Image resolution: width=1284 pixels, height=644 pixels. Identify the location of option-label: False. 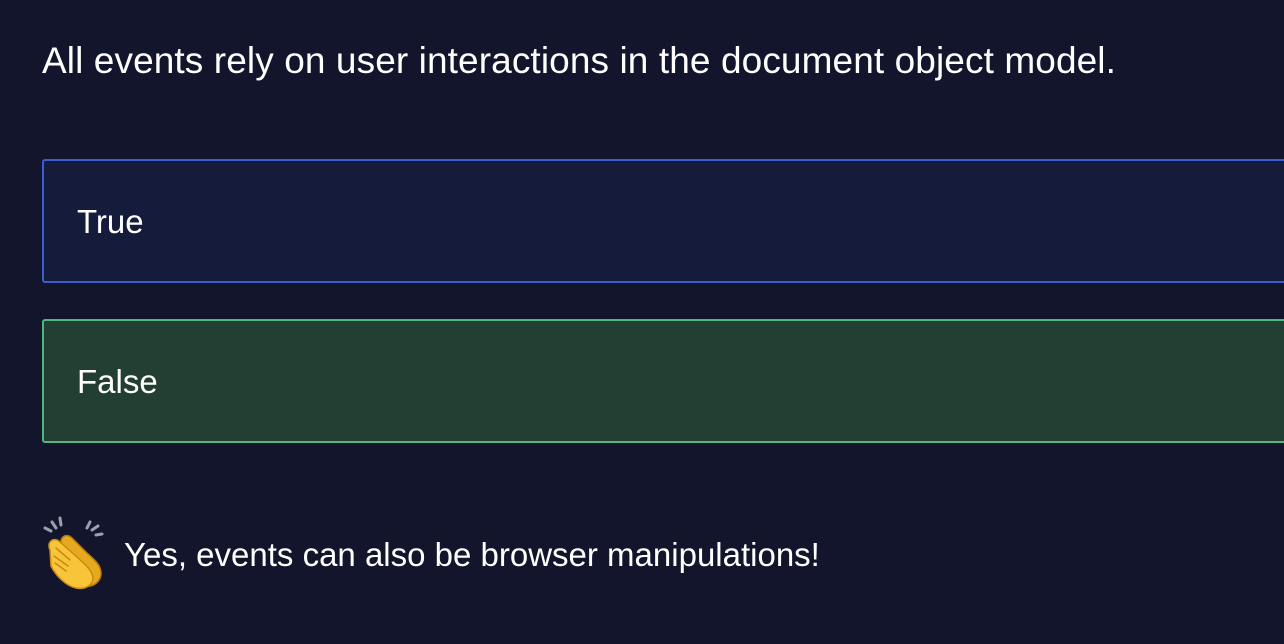
(117, 381).